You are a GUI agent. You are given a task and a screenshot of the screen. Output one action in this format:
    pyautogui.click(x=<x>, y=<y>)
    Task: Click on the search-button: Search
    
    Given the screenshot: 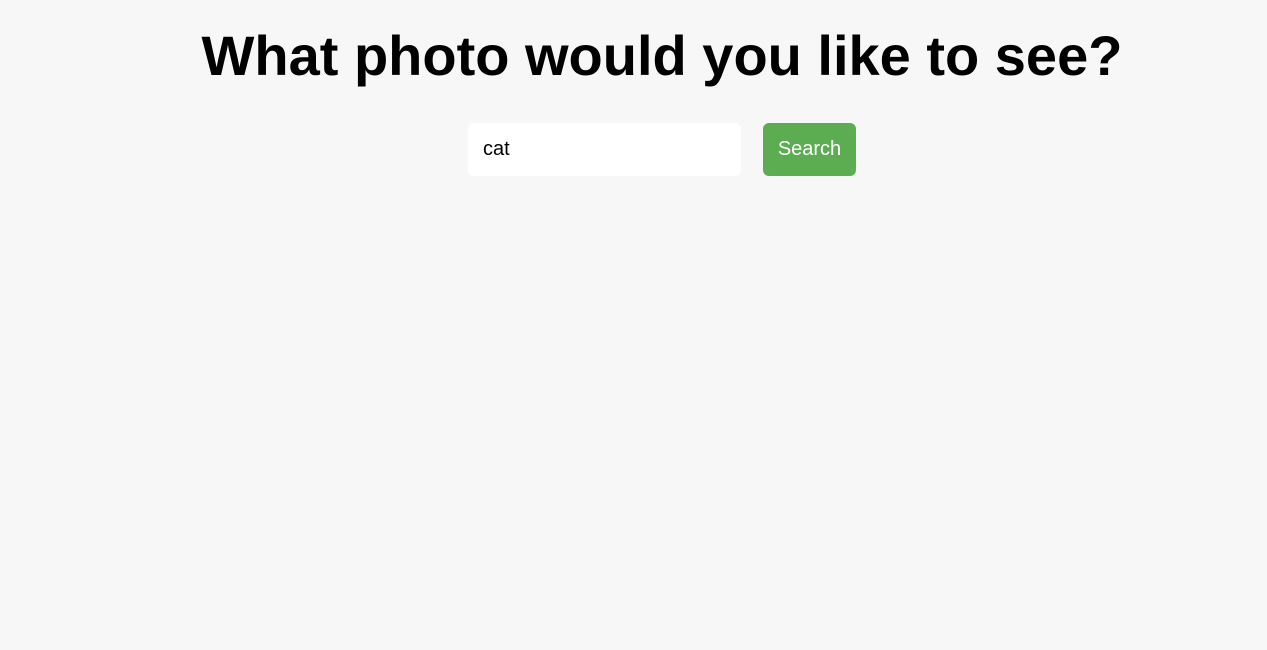 What is the action you would take?
    pyautogui.click(x=809, y=149)
    